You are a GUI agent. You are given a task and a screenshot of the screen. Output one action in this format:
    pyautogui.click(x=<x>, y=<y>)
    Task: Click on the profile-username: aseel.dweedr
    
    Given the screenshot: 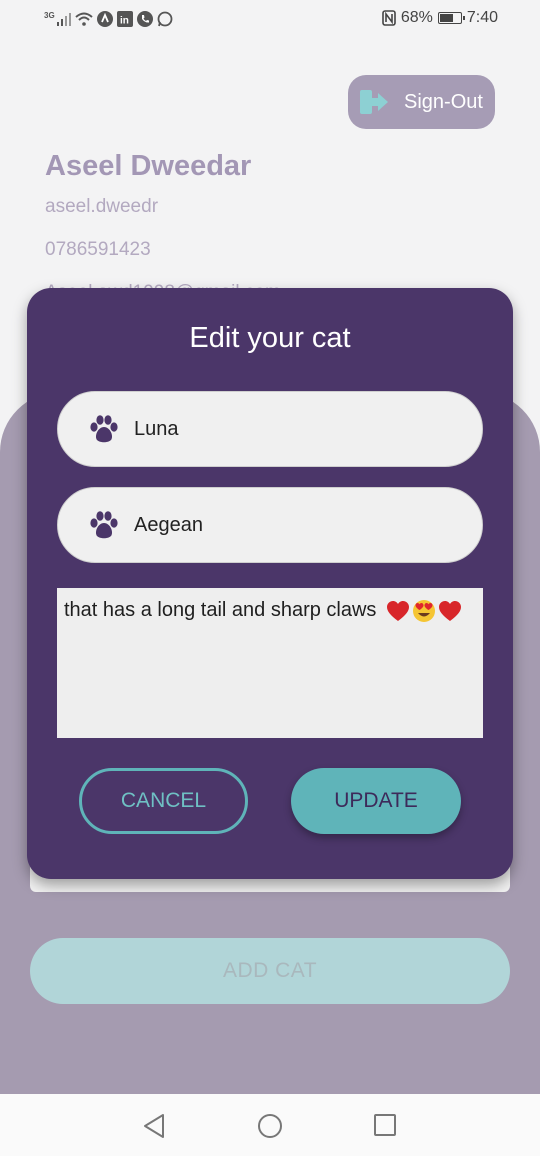 What is the action you would take?
    pyautogui.click(x=102, y=206)
    